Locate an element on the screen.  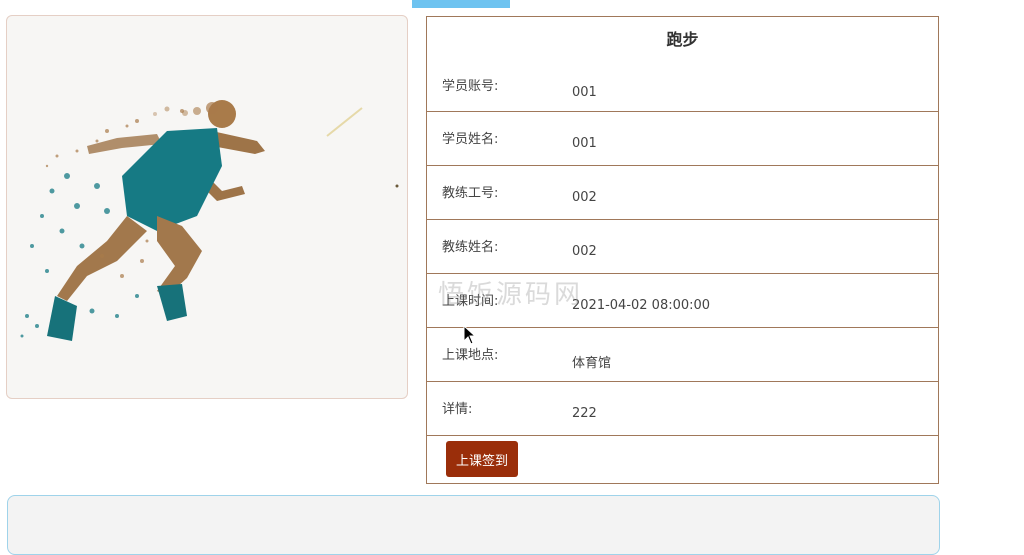
bottom-panel is located at coordinates (473, 525).